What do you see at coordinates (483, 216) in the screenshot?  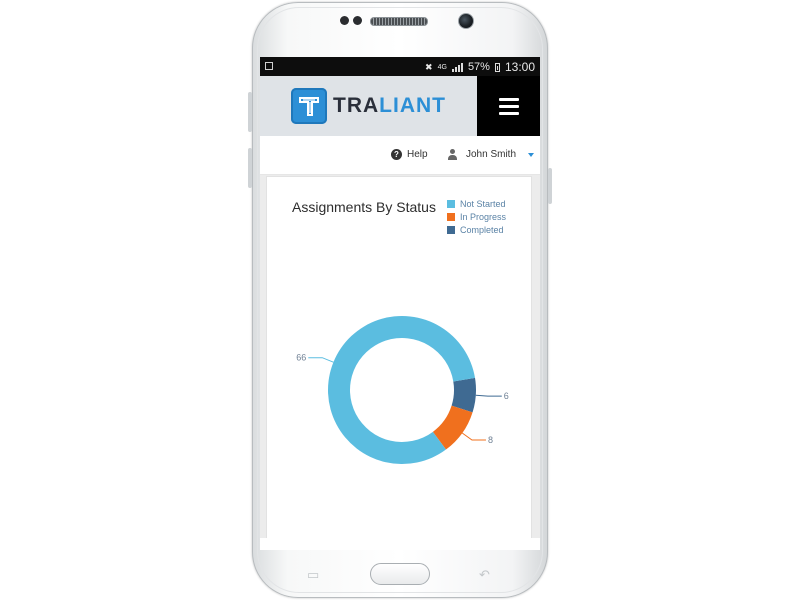 I see `legend-label: In Progress` at bounding box center [483, 216].